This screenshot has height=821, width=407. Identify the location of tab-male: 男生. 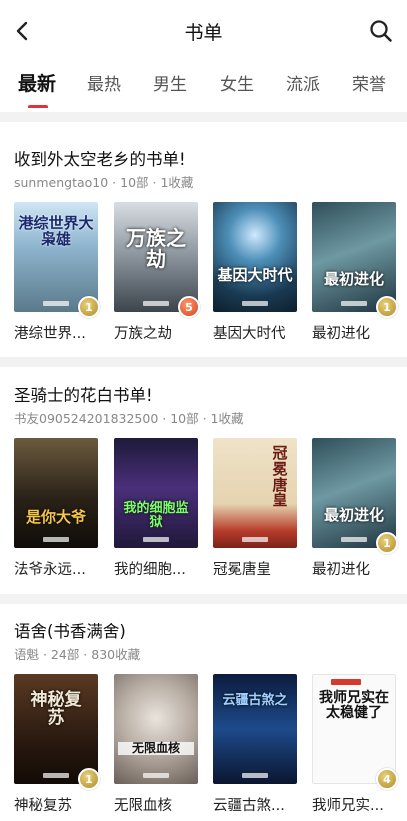
(170, 82).